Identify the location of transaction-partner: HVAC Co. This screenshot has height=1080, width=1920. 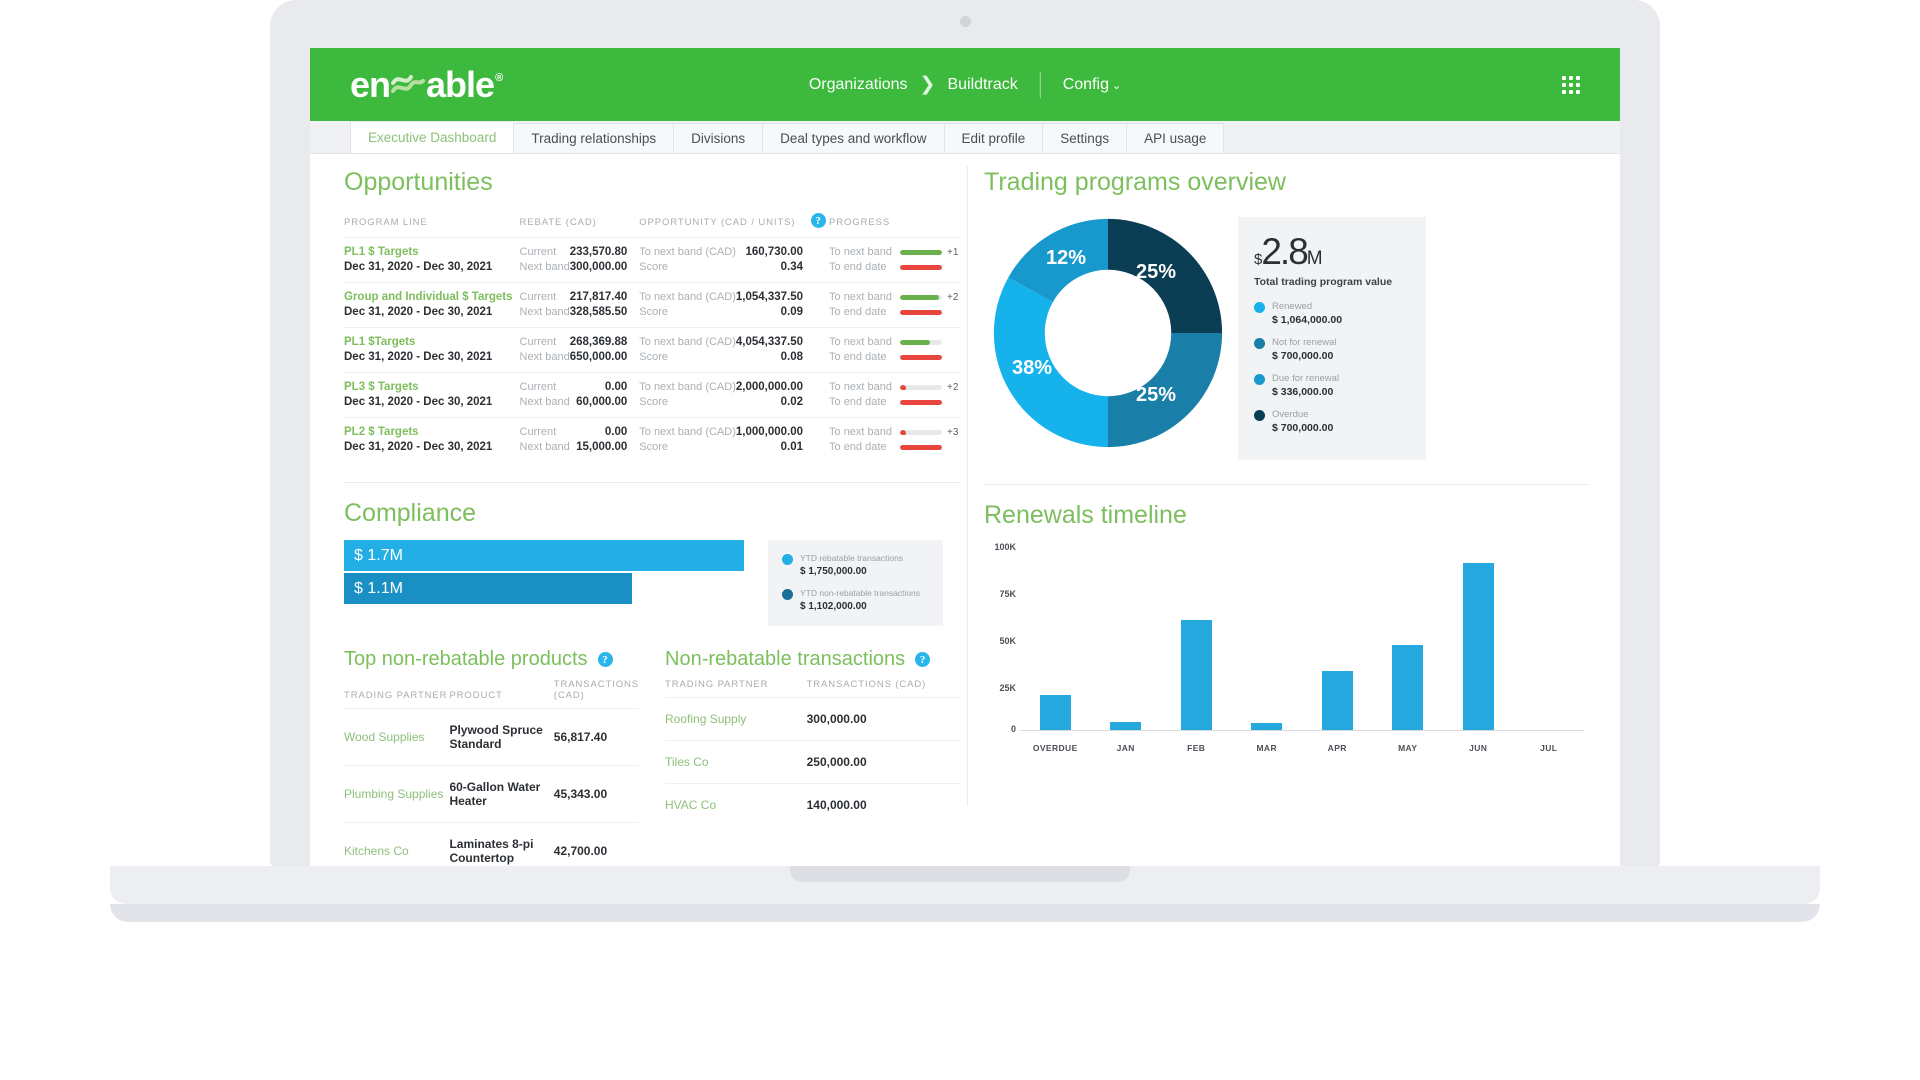
(736, 804).